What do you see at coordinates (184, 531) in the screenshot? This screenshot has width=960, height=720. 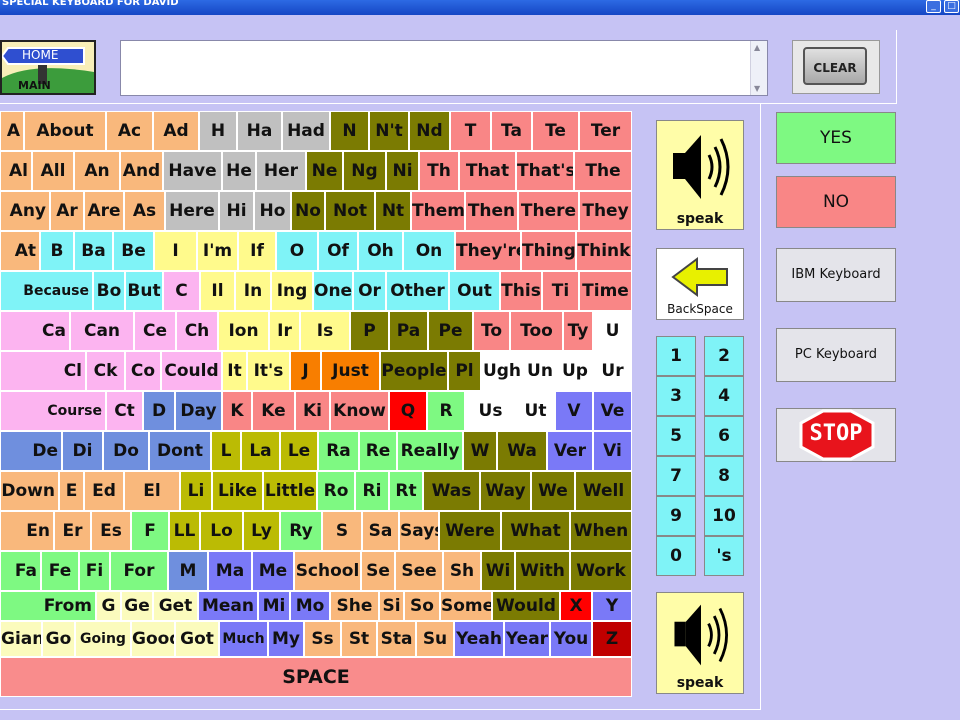 I see `word-key: LL` at bounding box center [184, 531].